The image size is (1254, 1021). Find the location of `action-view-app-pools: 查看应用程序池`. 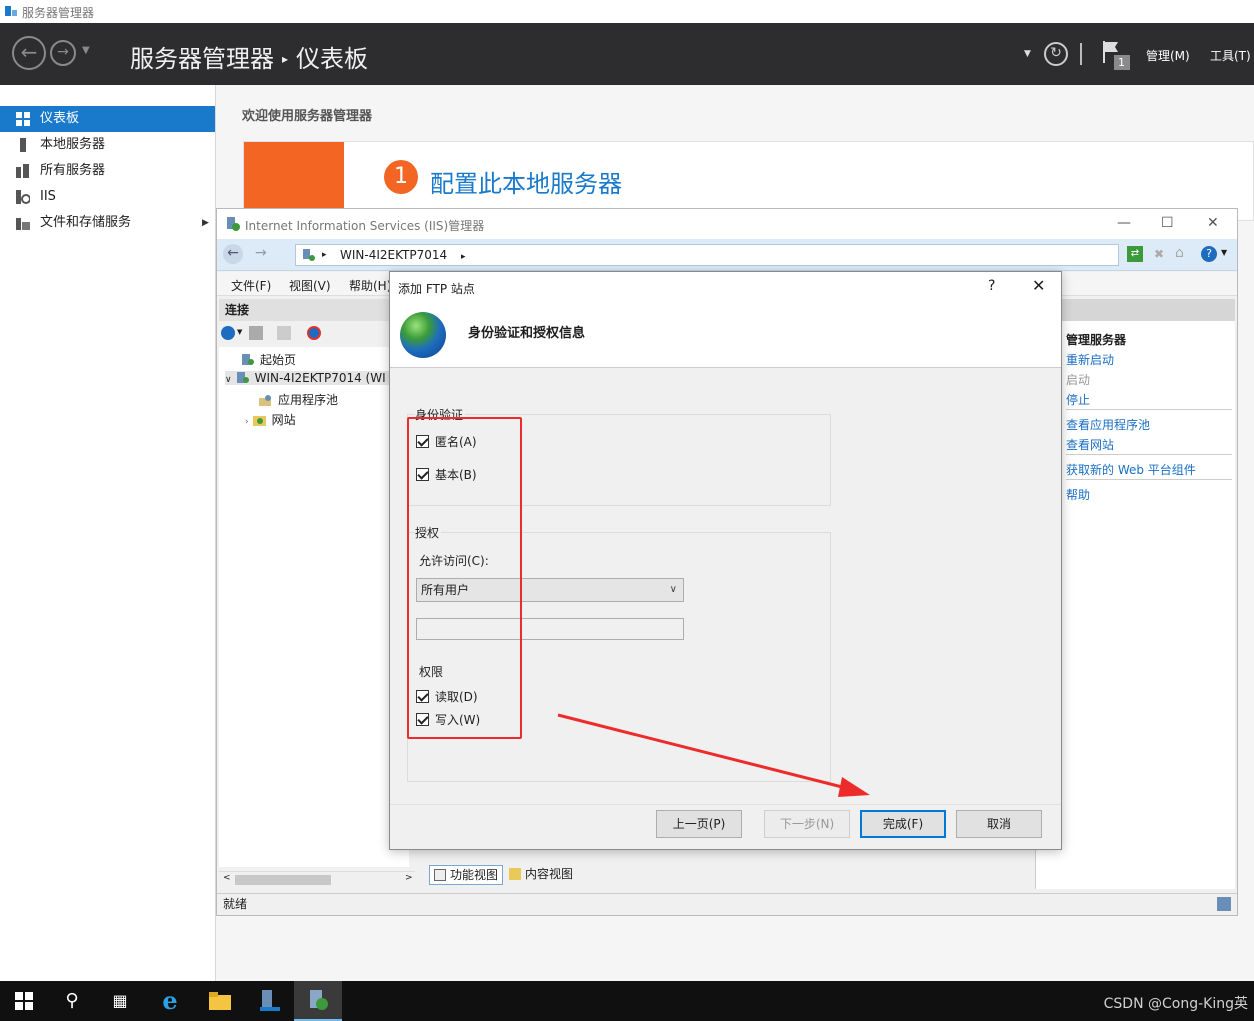

action-view-app-pools: 查看应用程序池 is located at coordinates (1108, 424).